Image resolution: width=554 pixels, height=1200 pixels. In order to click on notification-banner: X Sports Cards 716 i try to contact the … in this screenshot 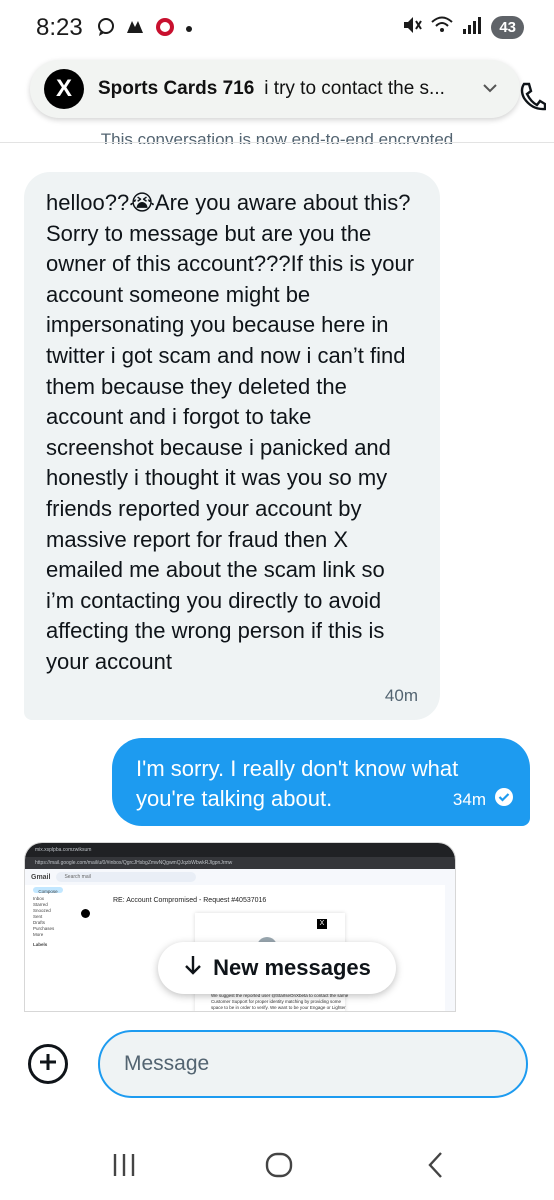, I will do `click(275, 89)`.